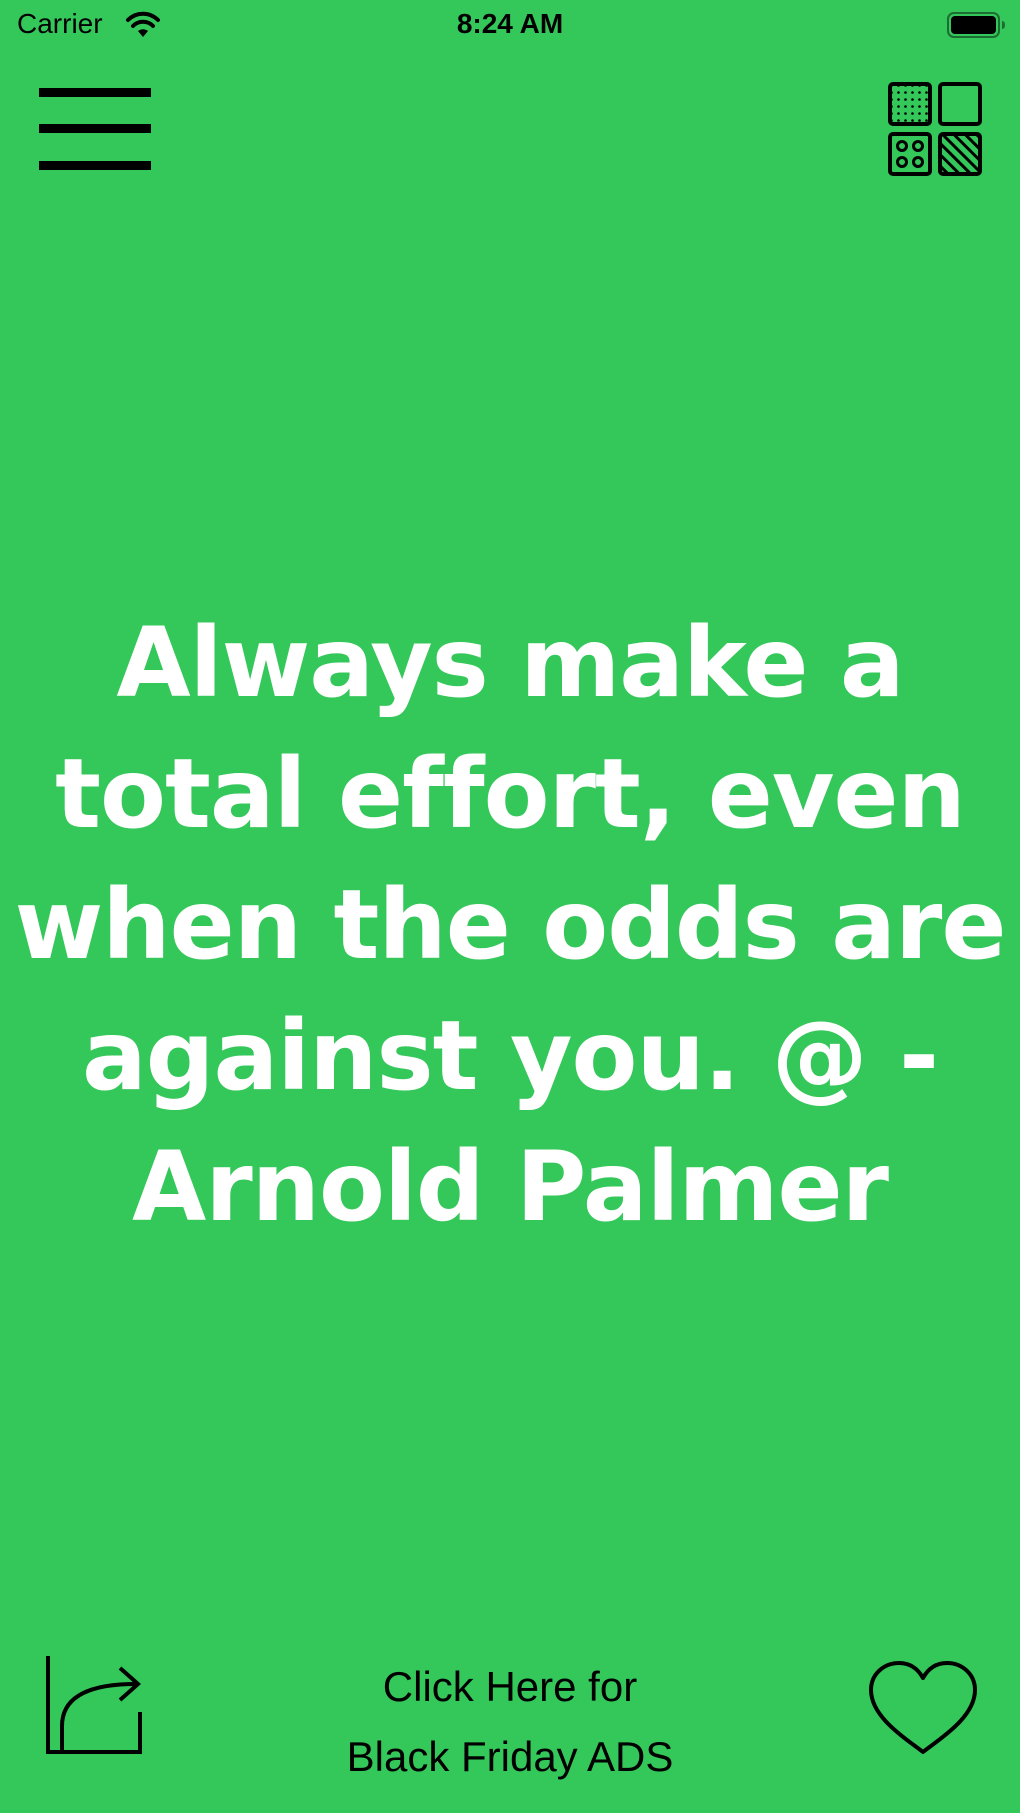 Image resolution: width=1020 pixels, height=1813 pixels. I want to click on ad-link-line2: Black Friday ADS, so click(510, 1756).